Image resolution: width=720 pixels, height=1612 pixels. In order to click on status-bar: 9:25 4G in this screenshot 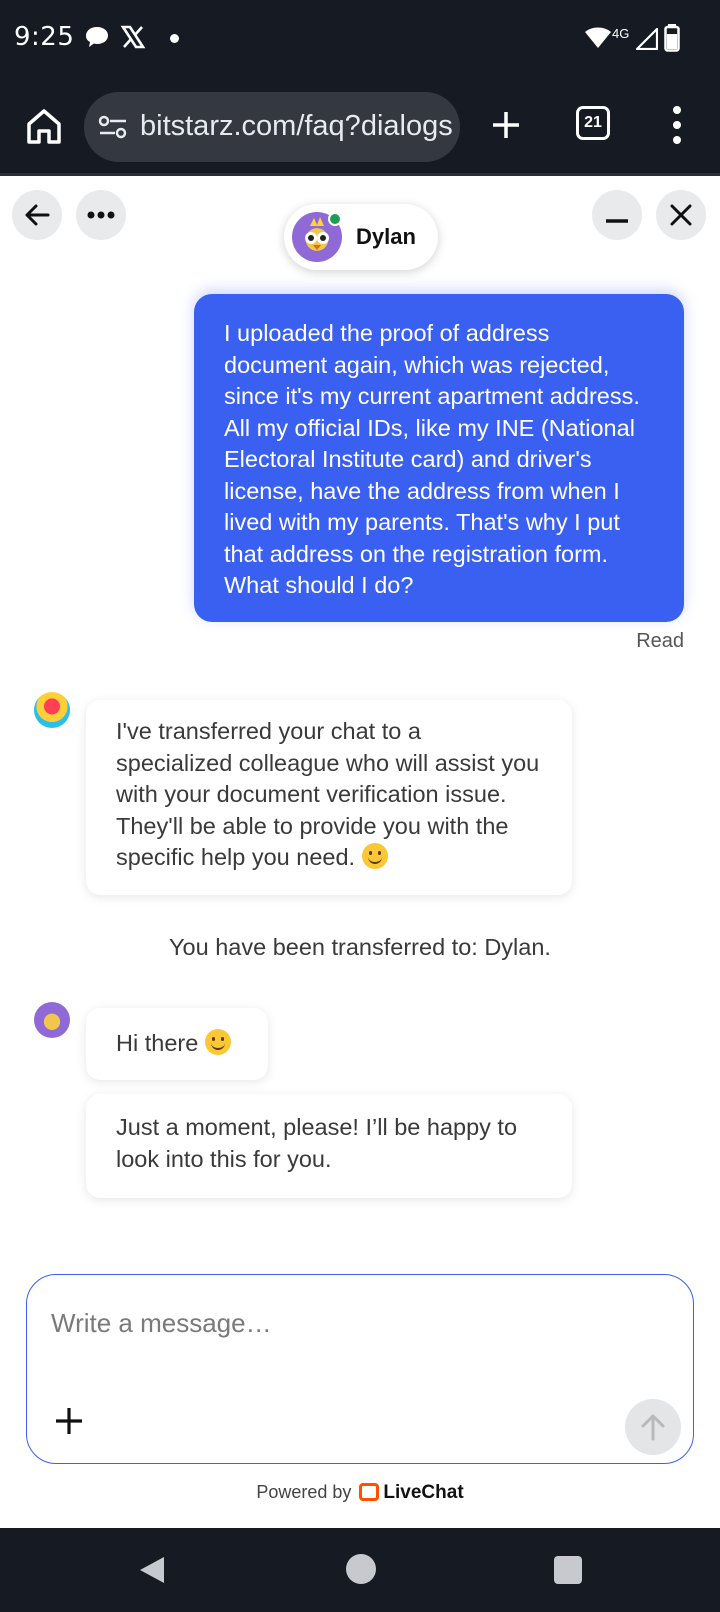, I will do `click(360, 40)`.